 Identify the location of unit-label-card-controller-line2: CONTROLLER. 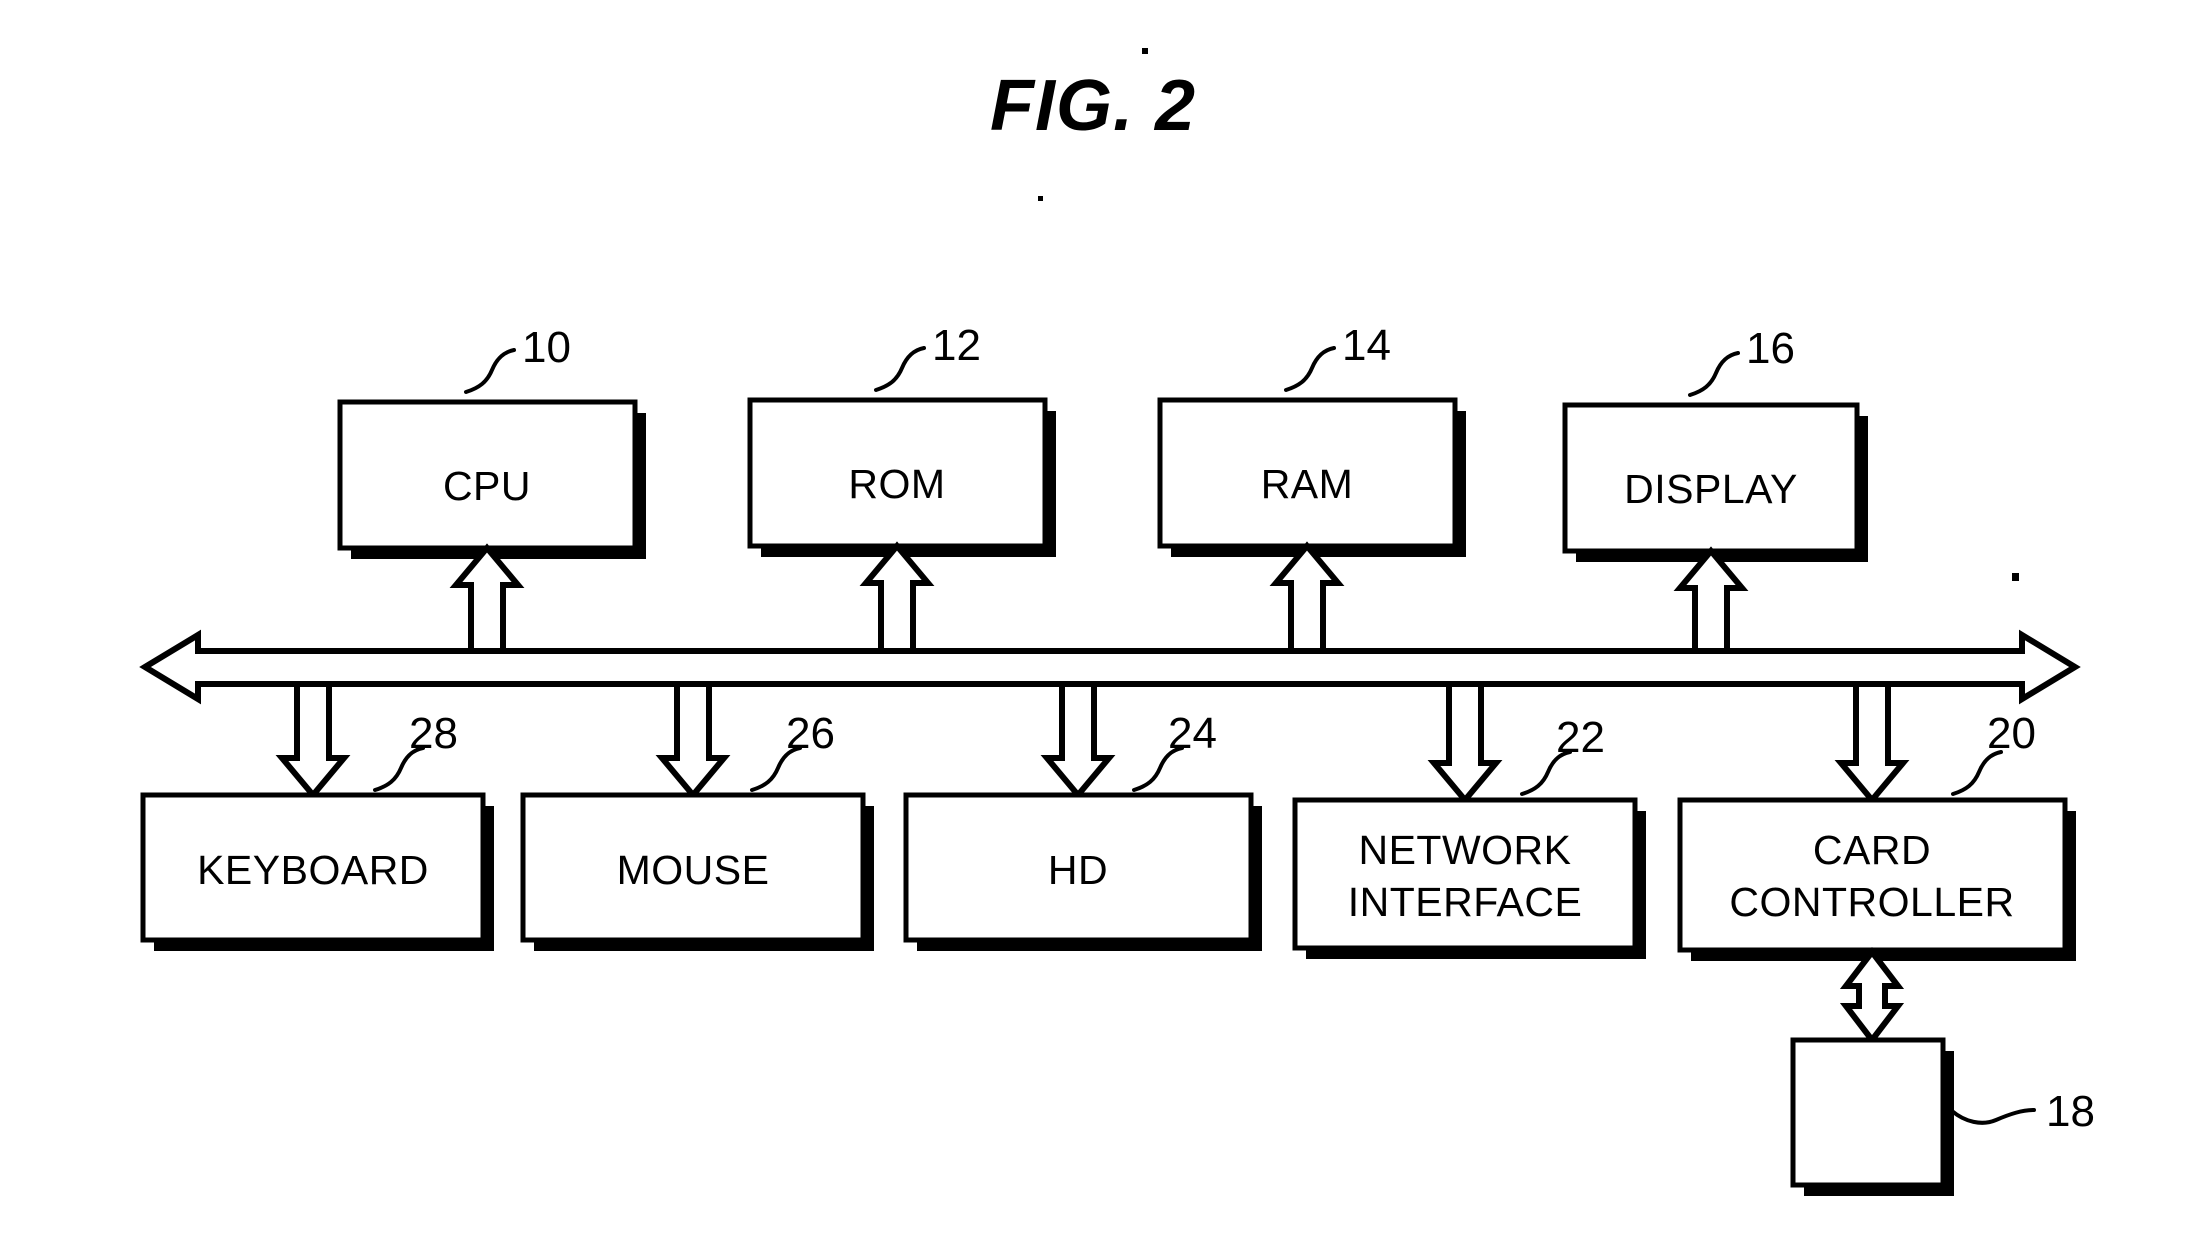
(1871, 902).